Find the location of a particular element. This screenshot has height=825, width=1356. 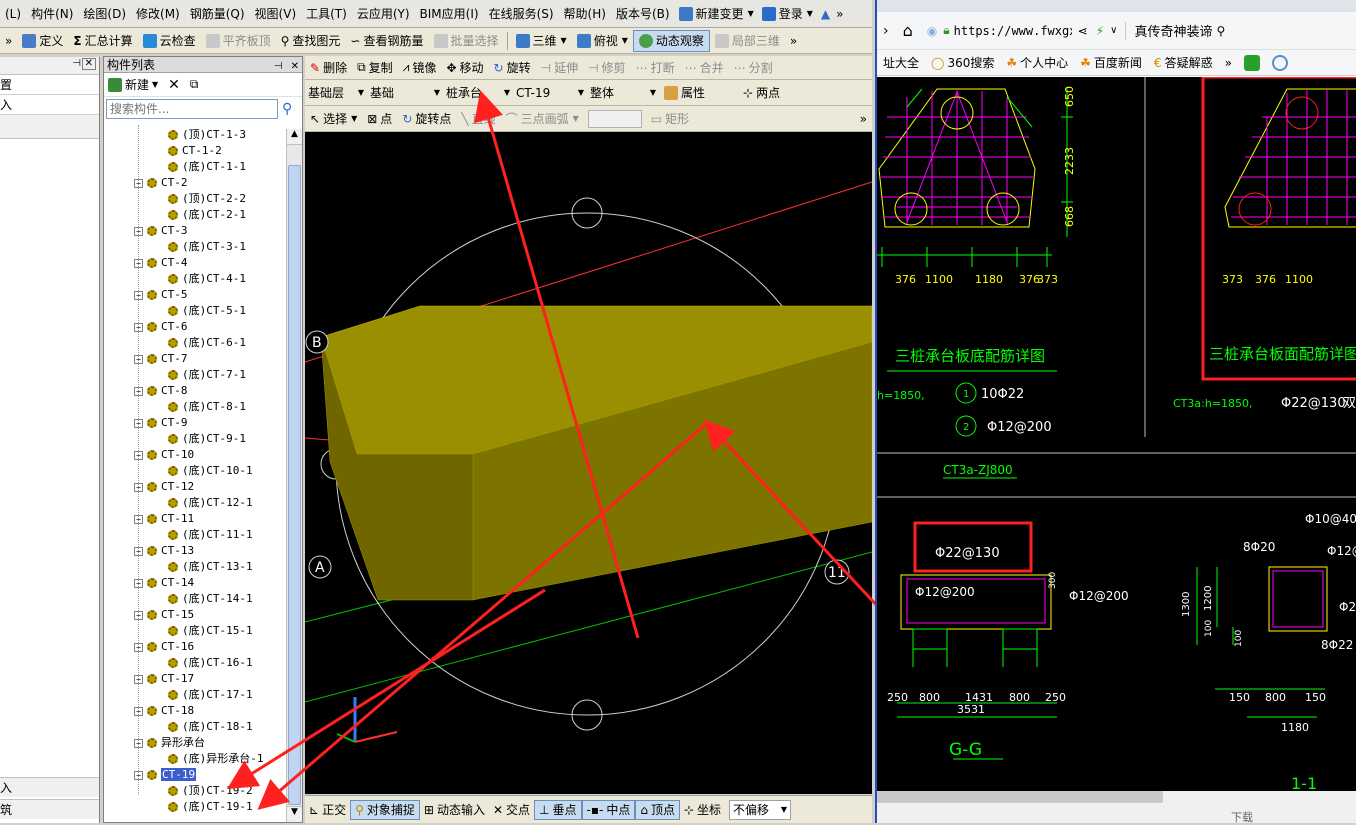

tree-node: (底)CT-9-1 is located at coordinates (207, 439).